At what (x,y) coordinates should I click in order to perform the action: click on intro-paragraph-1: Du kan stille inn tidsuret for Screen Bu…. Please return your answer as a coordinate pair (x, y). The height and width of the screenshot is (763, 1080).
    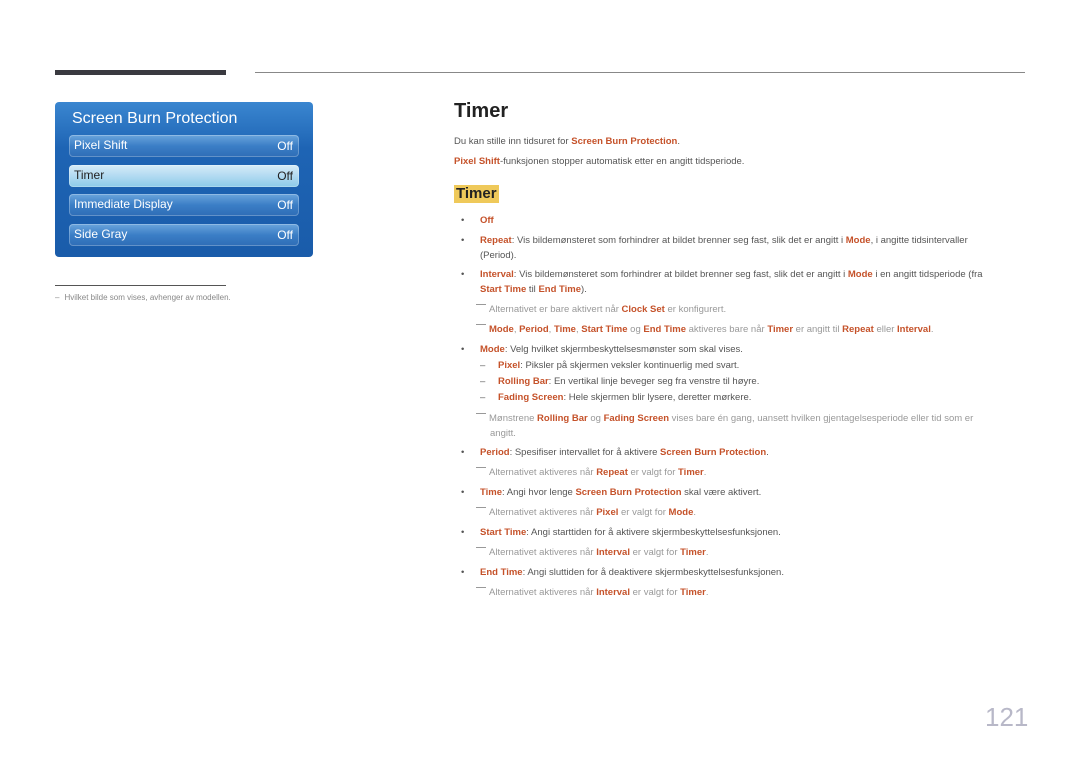
    Looking at the image, I should click on (567, 141).